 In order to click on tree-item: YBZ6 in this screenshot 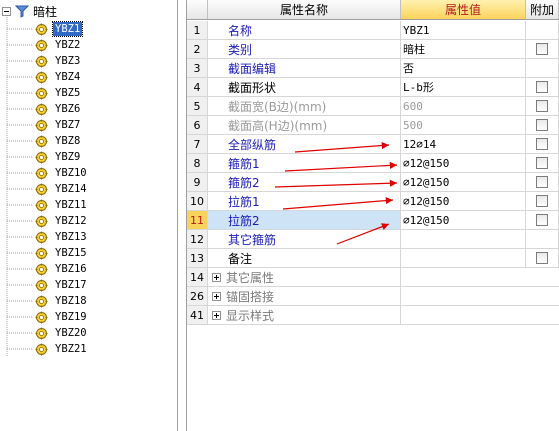, I will do `click(58, 109)`.